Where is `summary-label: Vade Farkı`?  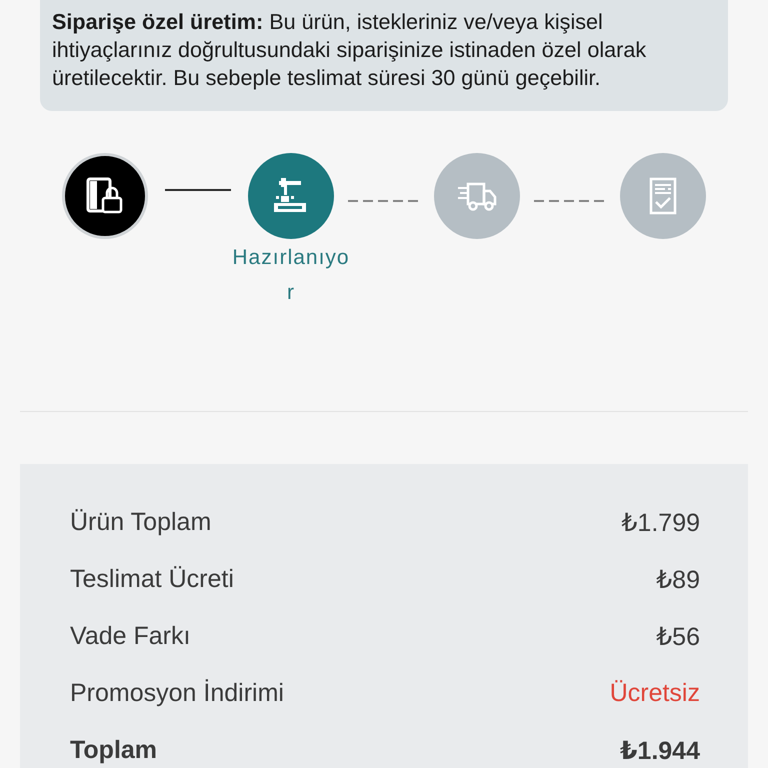 summary-label: Vade Farkı is located at coordinates (130, 636).